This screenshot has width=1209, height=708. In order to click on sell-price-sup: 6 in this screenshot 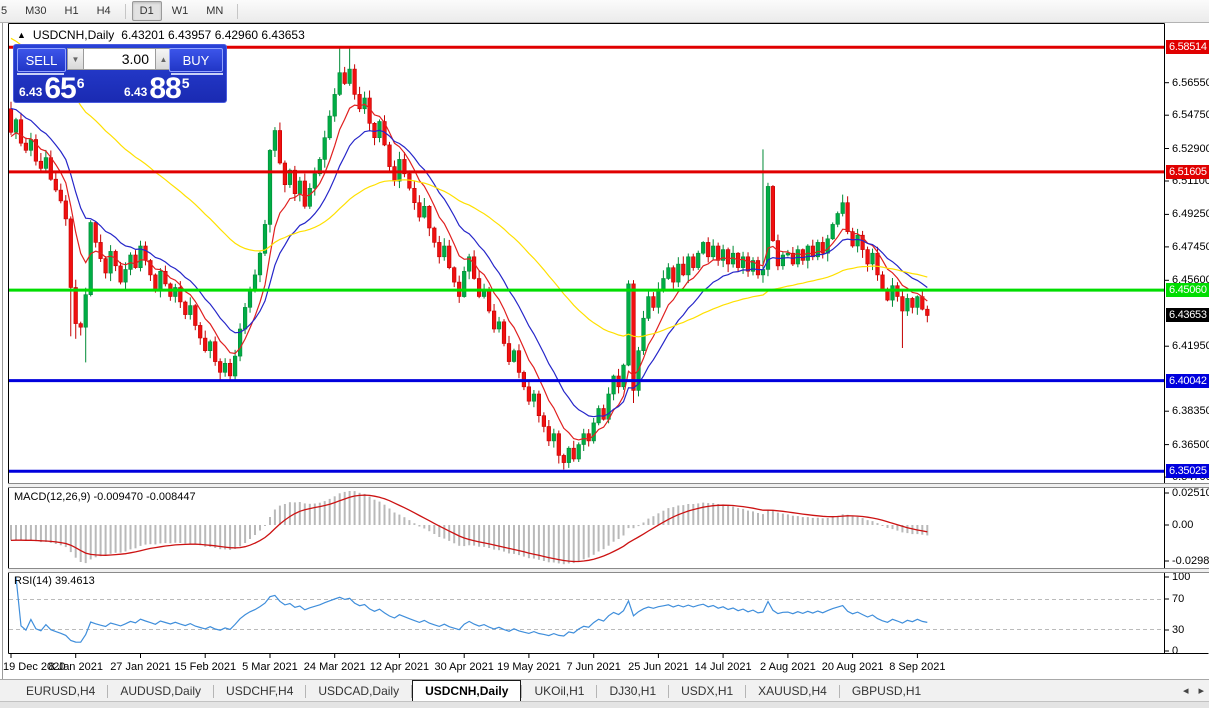, I will do `click(80, 83)`.